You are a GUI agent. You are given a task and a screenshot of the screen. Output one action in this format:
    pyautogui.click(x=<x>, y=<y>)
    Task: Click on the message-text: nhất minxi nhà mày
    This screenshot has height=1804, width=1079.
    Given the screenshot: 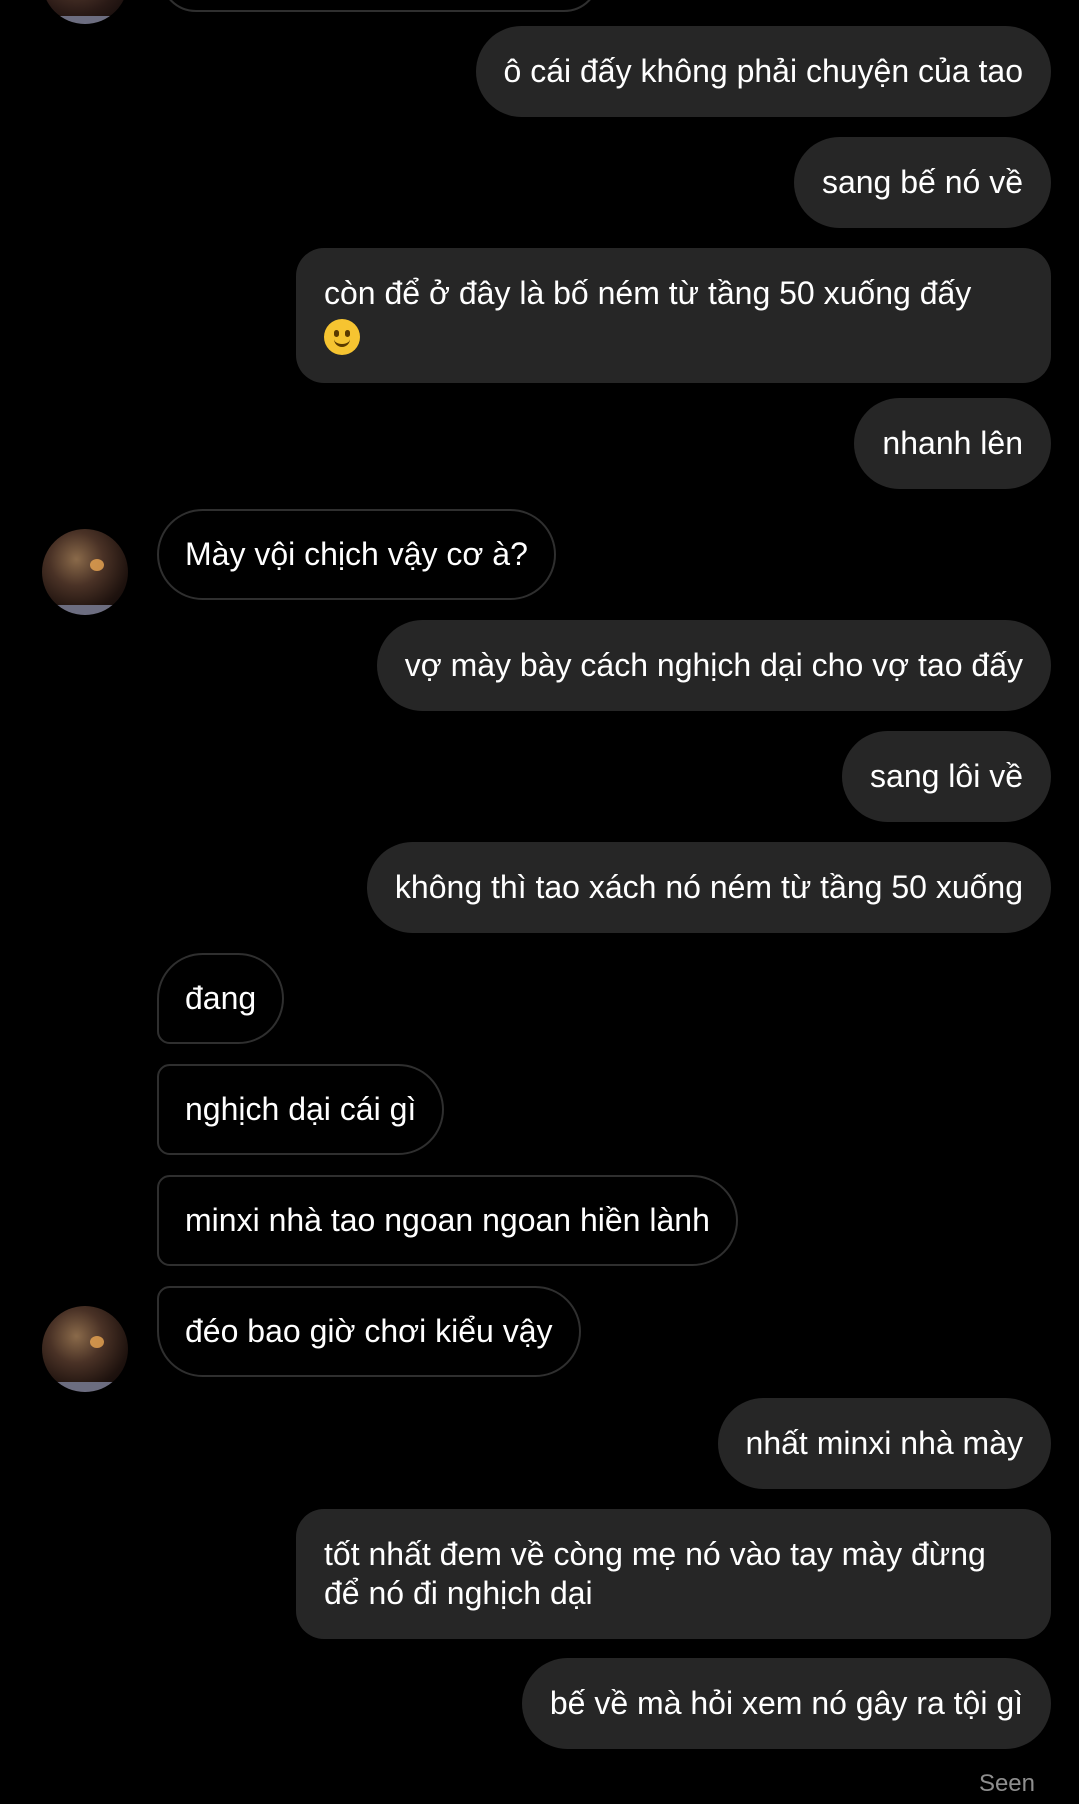 What is the action you would take?
    pyautogui.click(x=884, y=1443)
    